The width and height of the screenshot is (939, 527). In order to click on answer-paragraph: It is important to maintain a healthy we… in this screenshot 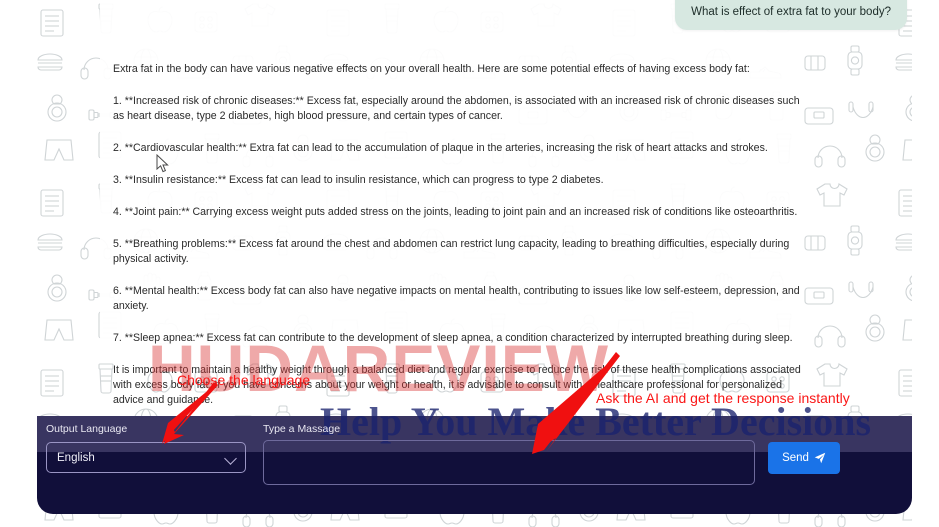, I will do `click(457, 385)`.